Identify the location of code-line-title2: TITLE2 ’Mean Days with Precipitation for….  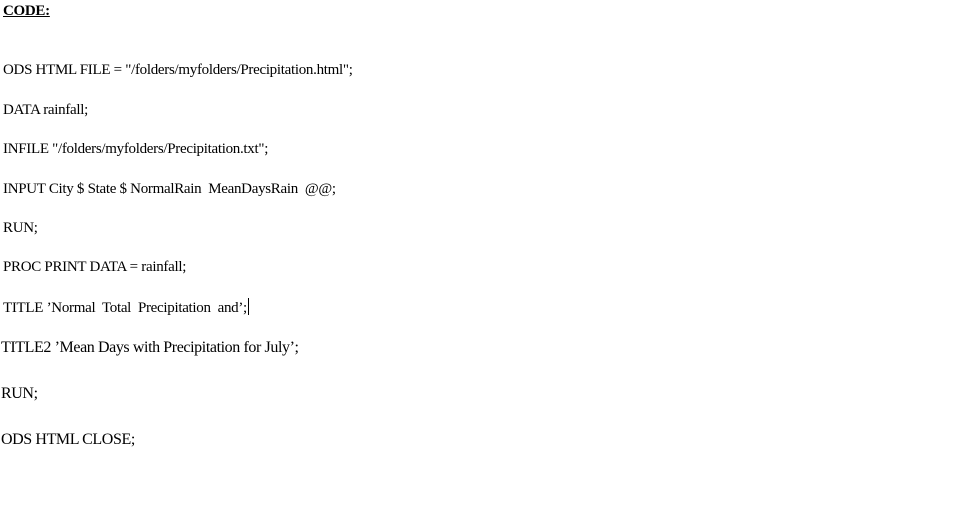
(150, 347).